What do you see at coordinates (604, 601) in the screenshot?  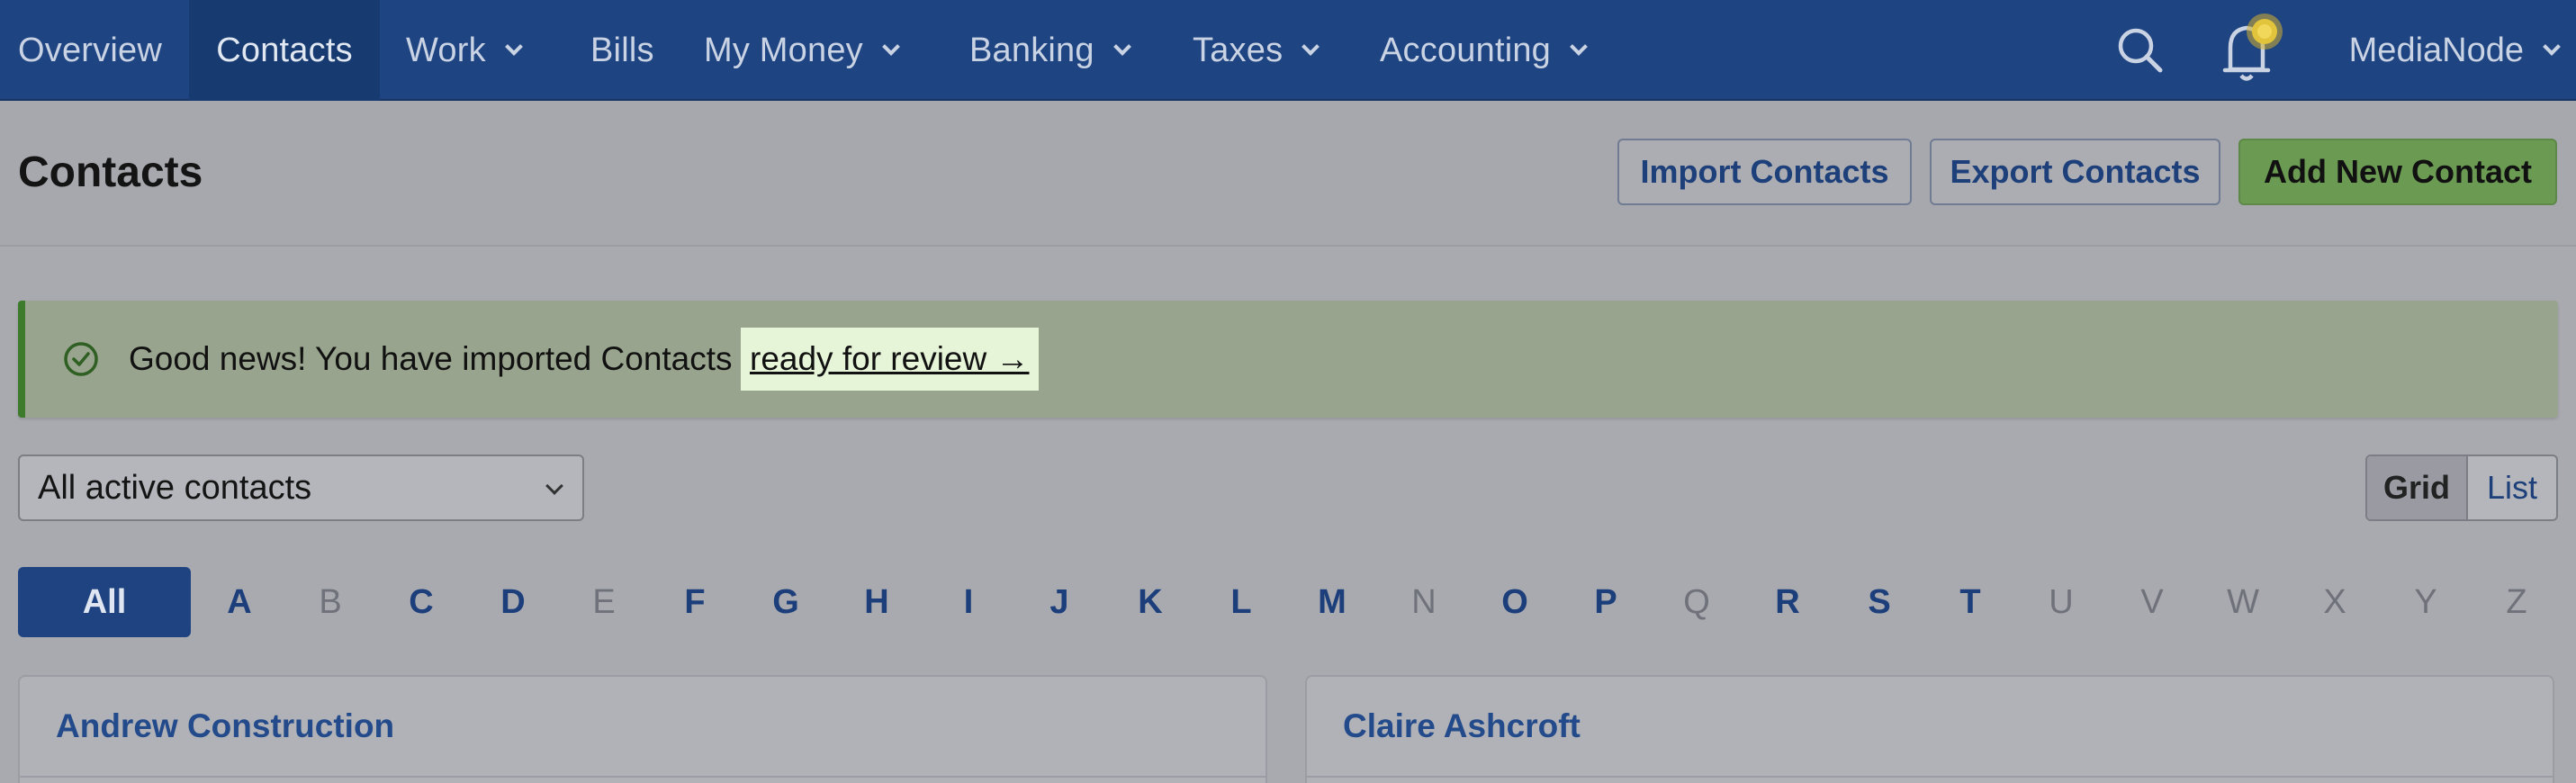 I see `alphabet-letter-e: E` at bounding box center [604, 601].